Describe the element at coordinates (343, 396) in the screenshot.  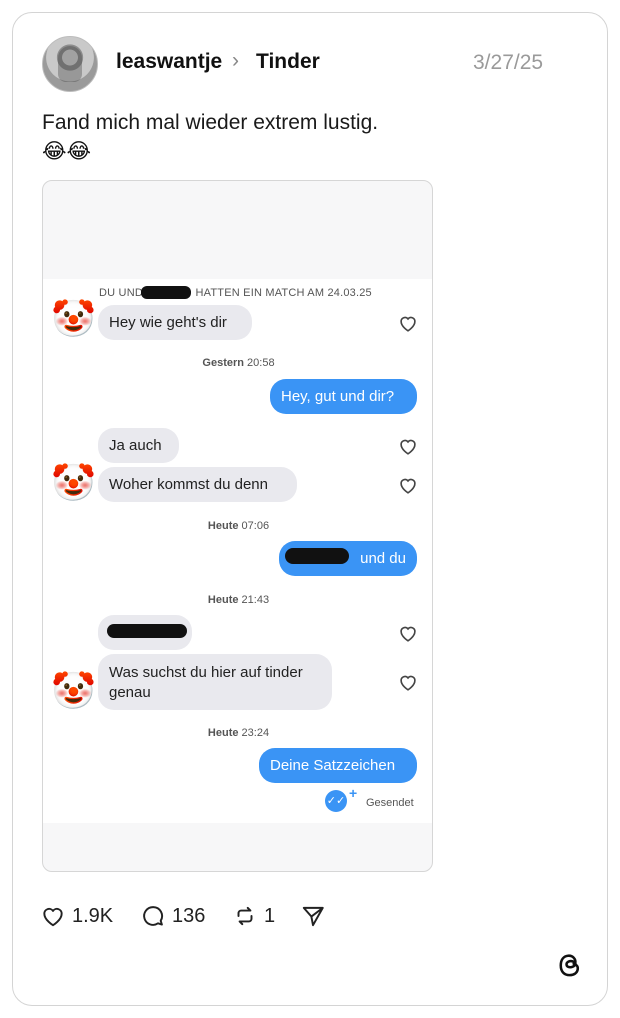
I see `message-outgoing: Hey, gut und dir?` at that location.